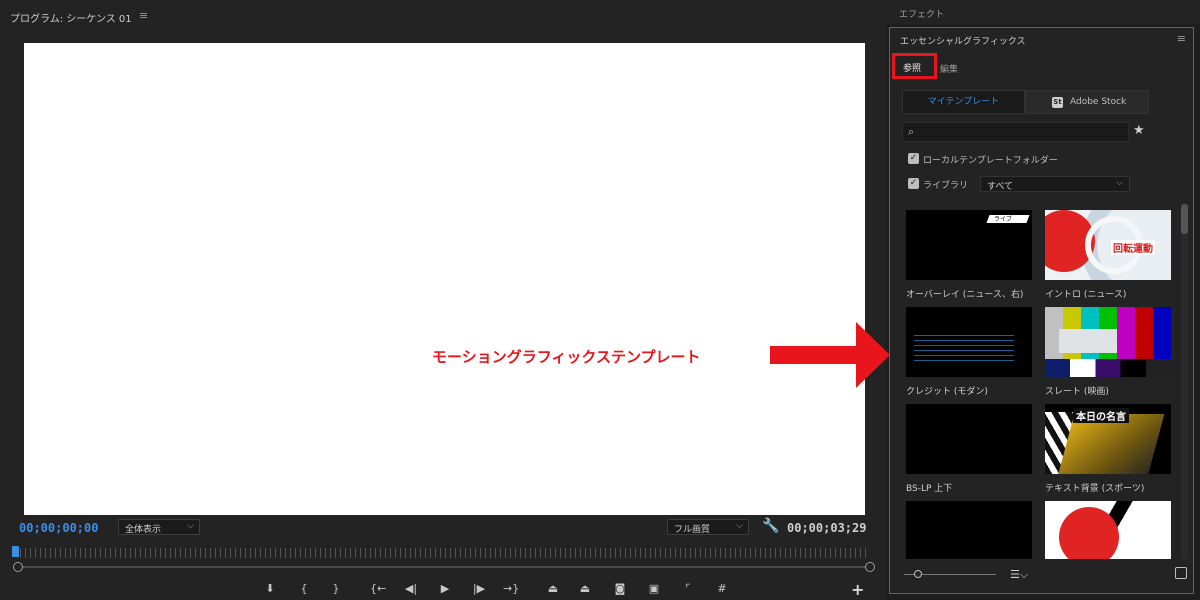  What do you see at coordinates (1088, 341) in the screenshot?
I see `slate-card-graphic` at bounding box center [1088, 341].